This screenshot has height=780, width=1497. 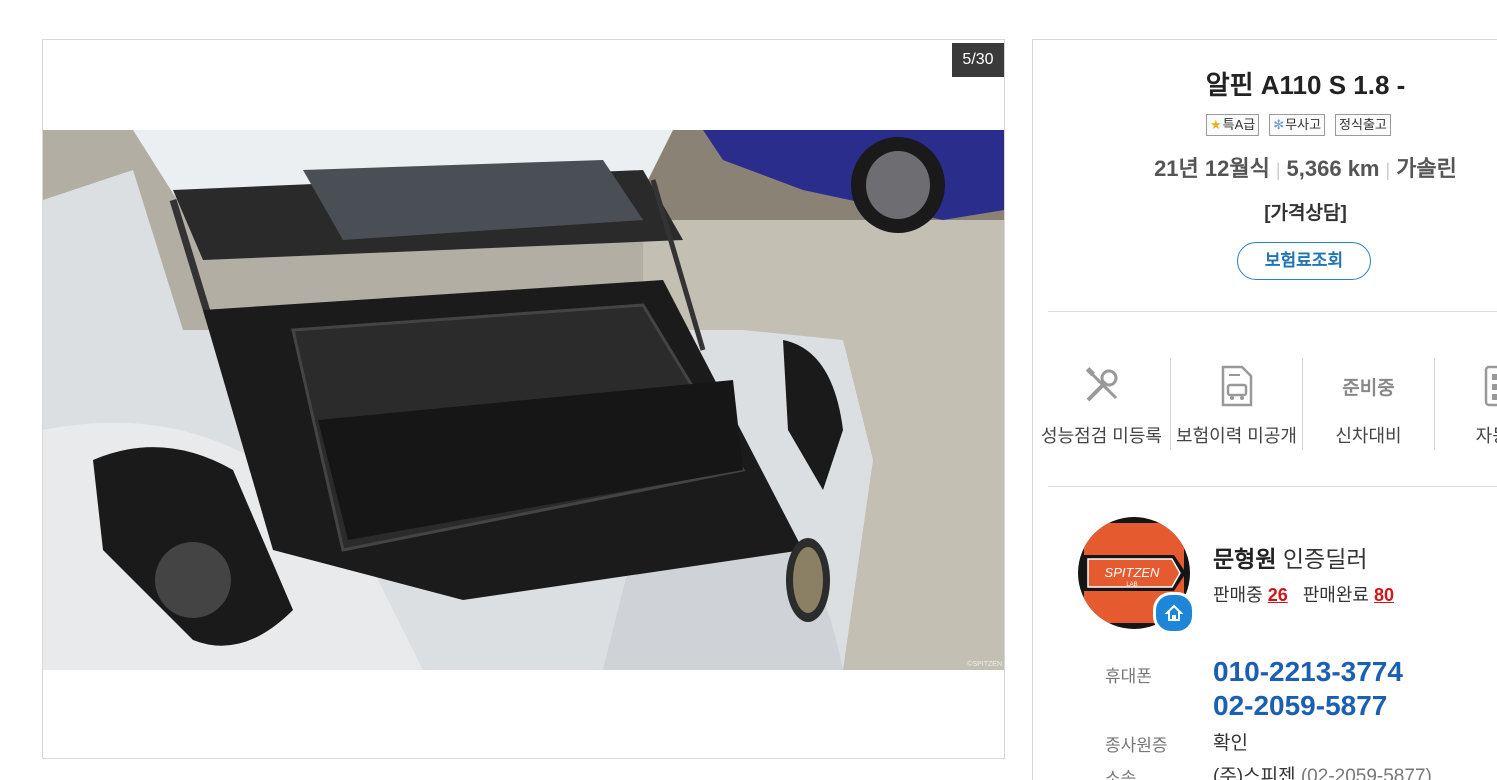 I want to click on company-phone: (02-2059-5877), so click(x=1366, y=773).